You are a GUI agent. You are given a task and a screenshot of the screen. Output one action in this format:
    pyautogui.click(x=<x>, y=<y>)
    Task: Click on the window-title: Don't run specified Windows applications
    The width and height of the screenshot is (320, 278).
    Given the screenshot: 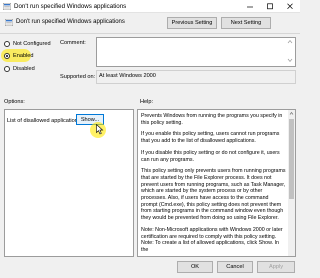 What is the action you would take?
    pyautogui.click(x=70, y=6)
    